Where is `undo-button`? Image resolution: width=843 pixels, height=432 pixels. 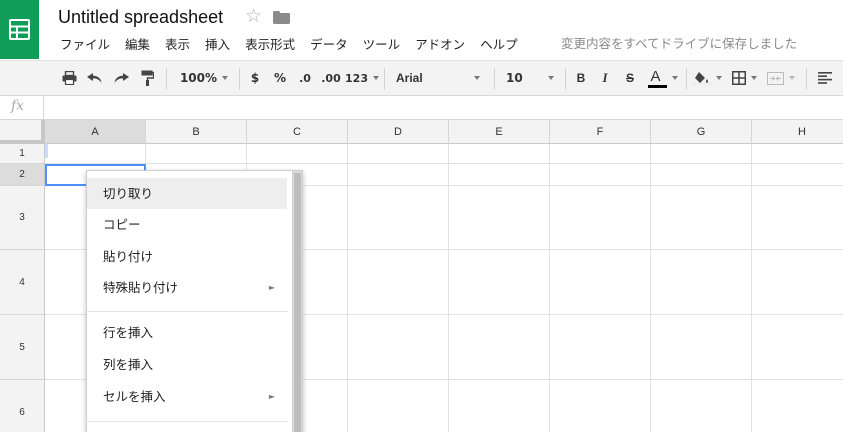
undo-button is located at coordinates (95, 78).